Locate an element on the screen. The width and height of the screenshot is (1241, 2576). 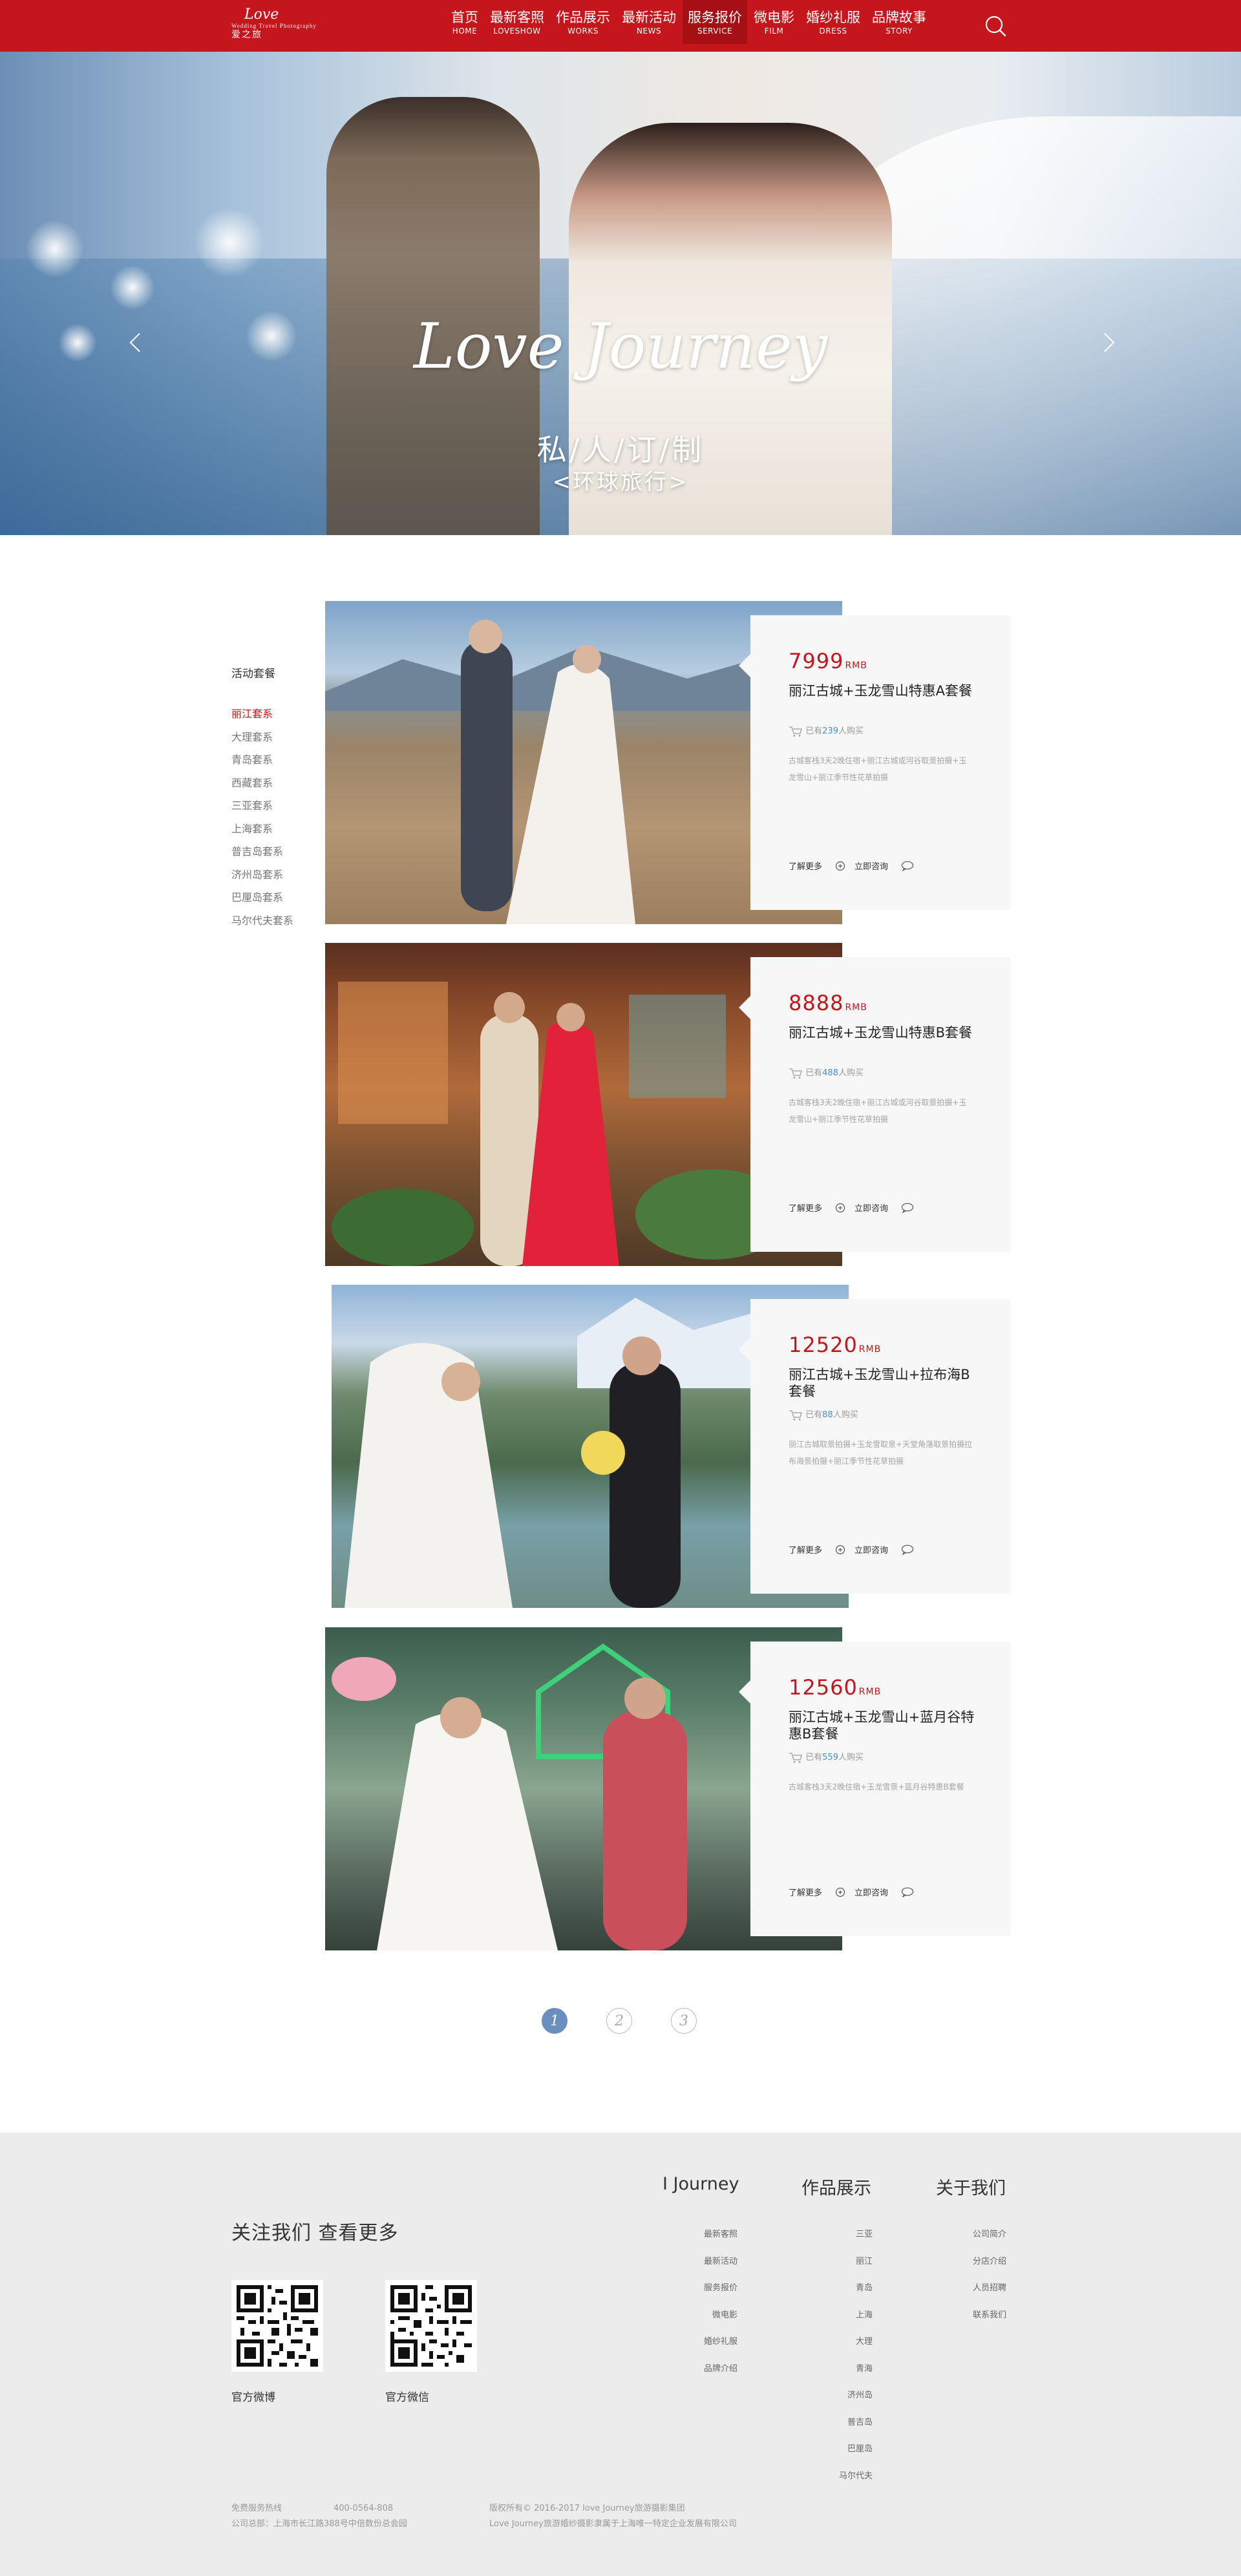
footer-link: 巴厘岛 is located at coordinates (853, 2455).